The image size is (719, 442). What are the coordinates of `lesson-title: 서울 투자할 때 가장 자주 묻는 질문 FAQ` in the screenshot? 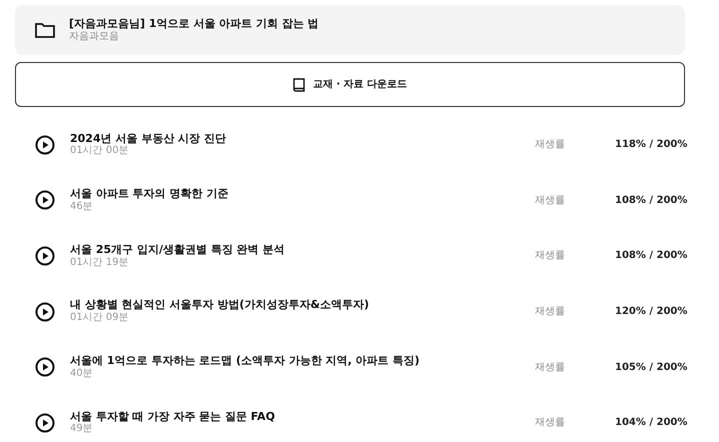 It's located at (173, 417).